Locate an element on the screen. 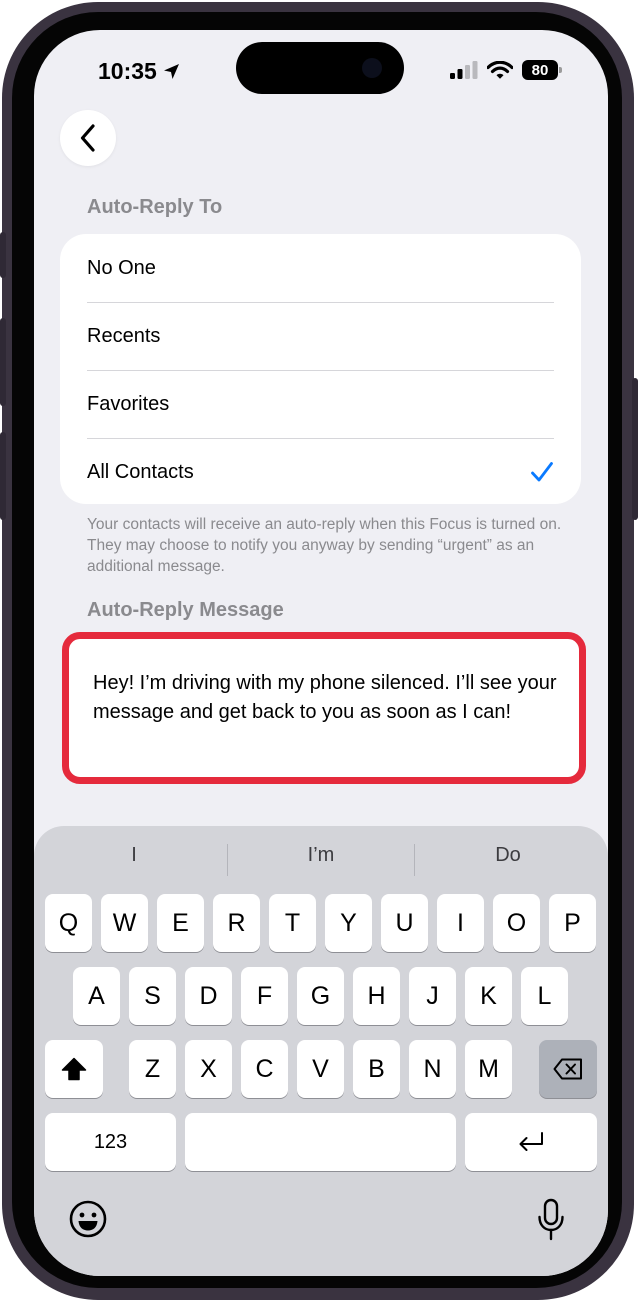 The height and width of the screenshot is (1305, 642). option-label: Favorites is located at coordinates (128, 403).